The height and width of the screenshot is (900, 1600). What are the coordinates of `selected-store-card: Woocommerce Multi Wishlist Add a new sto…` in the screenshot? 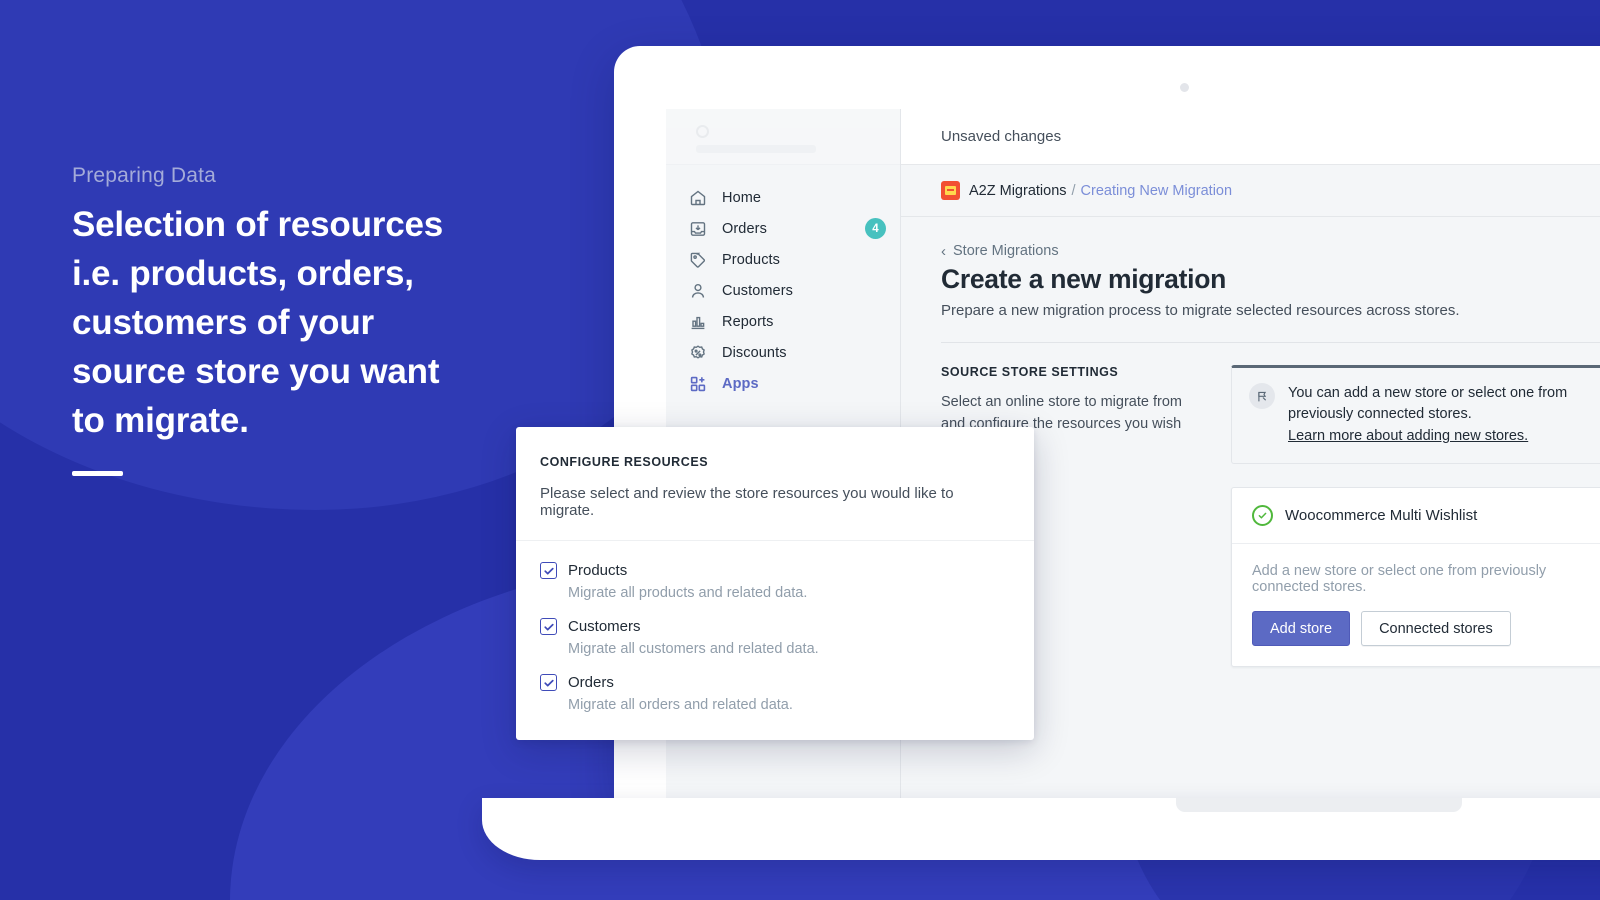 It's located at (1415, 577).